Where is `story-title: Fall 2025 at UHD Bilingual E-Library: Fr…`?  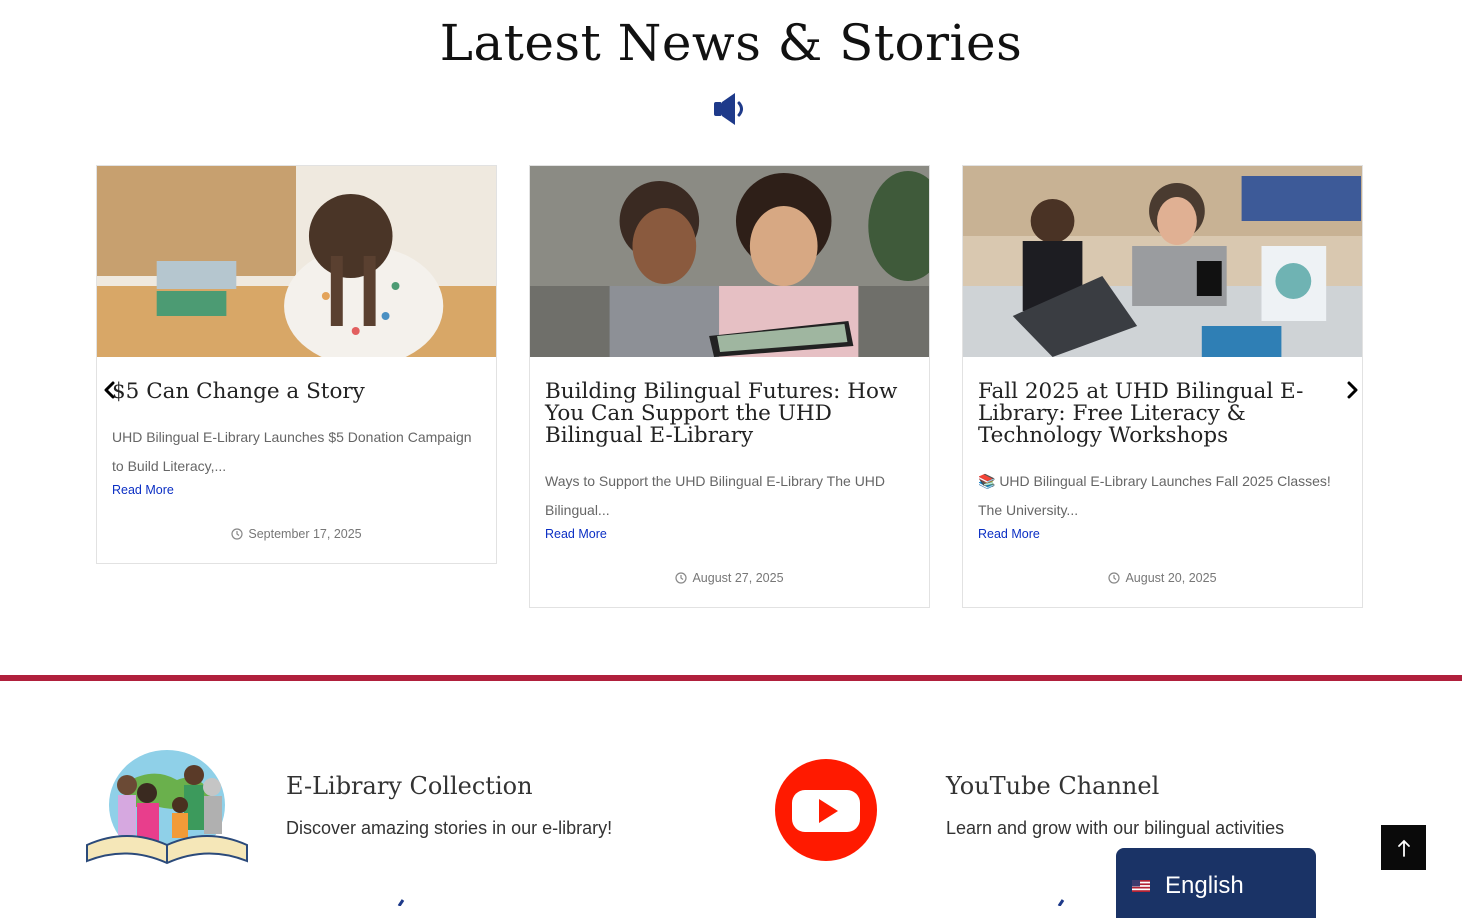 story-title: Fall 2025 at UHD Bilingual E-Library: Fr… is located at coordinates (1162, 414).